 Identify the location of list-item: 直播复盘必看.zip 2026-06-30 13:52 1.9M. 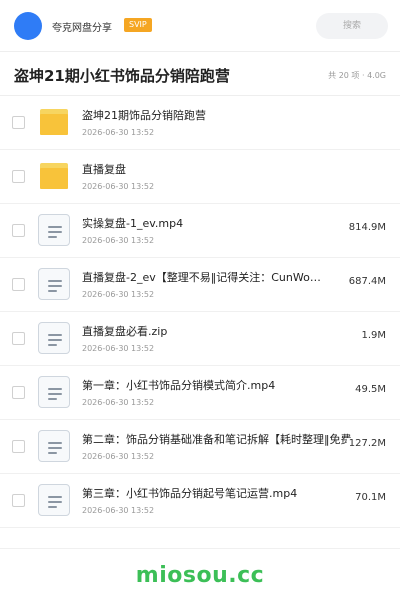
(200, 339).